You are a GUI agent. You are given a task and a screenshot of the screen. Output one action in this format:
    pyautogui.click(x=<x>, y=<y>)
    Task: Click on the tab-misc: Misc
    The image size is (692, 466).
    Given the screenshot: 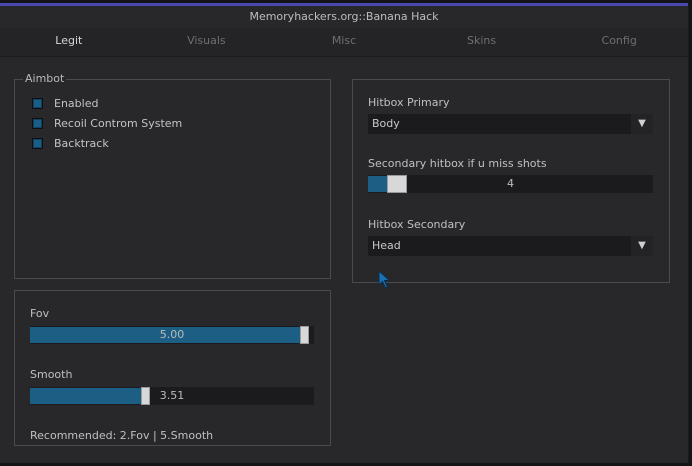 What is the action you would take?
    pyautogui.click(x=344, y=42)
    